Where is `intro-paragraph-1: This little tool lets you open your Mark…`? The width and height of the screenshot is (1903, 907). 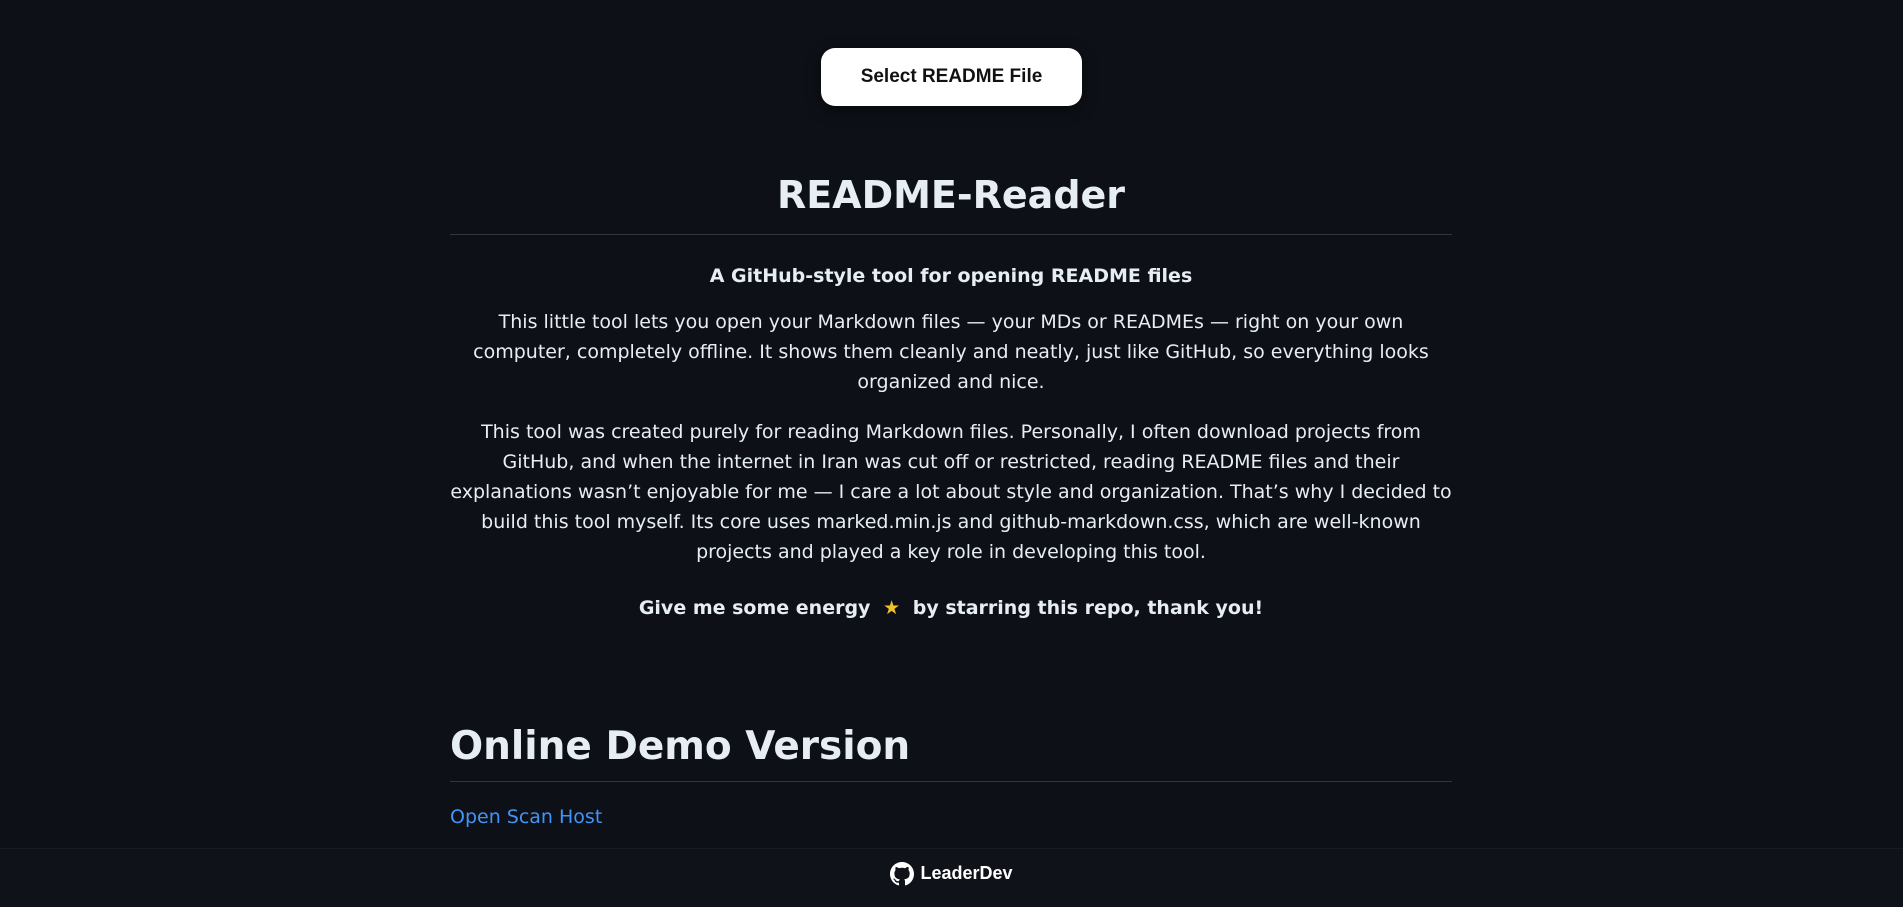 intro-paragraph-1: This little tool lets you open your Mark… is located at coordinates (951, 352).